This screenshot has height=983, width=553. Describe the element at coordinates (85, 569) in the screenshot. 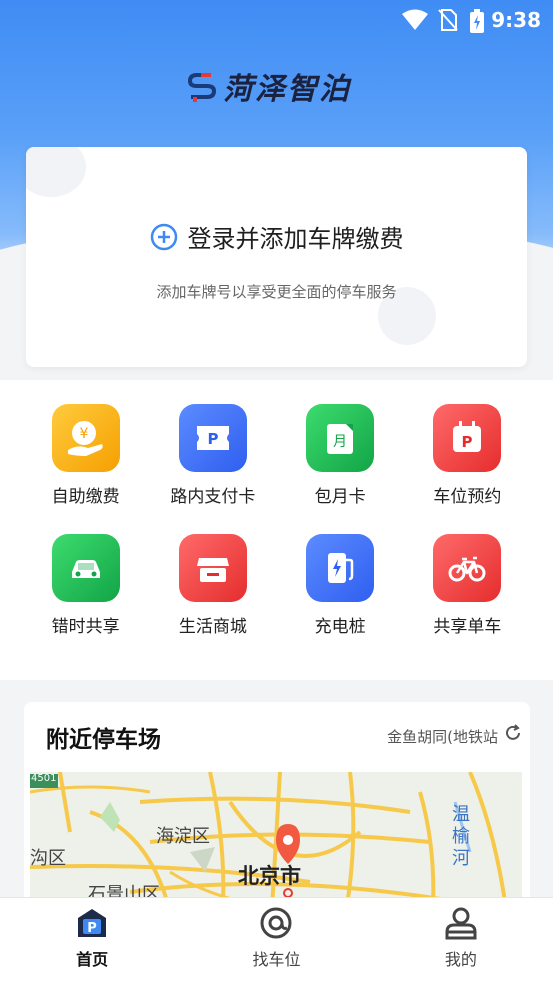

I see `car-icon` at that location.